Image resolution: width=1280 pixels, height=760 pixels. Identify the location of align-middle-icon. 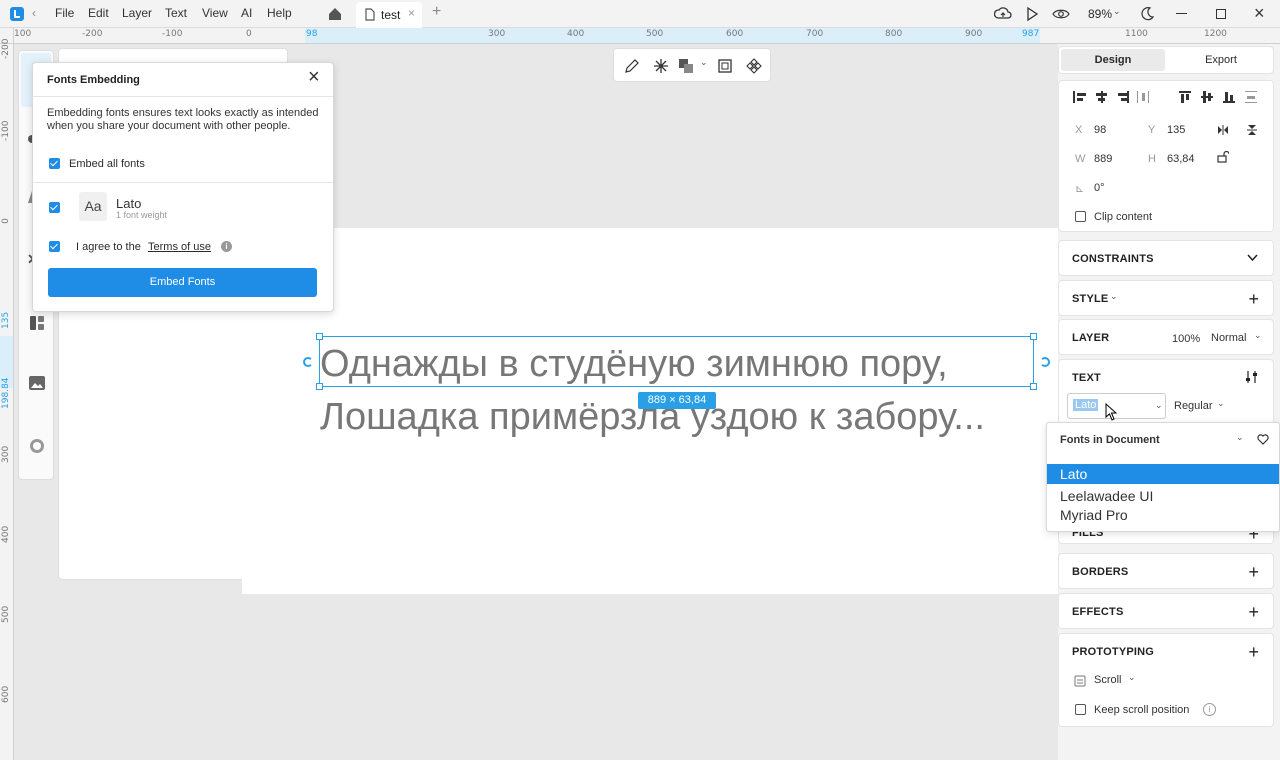
(1207, 97).